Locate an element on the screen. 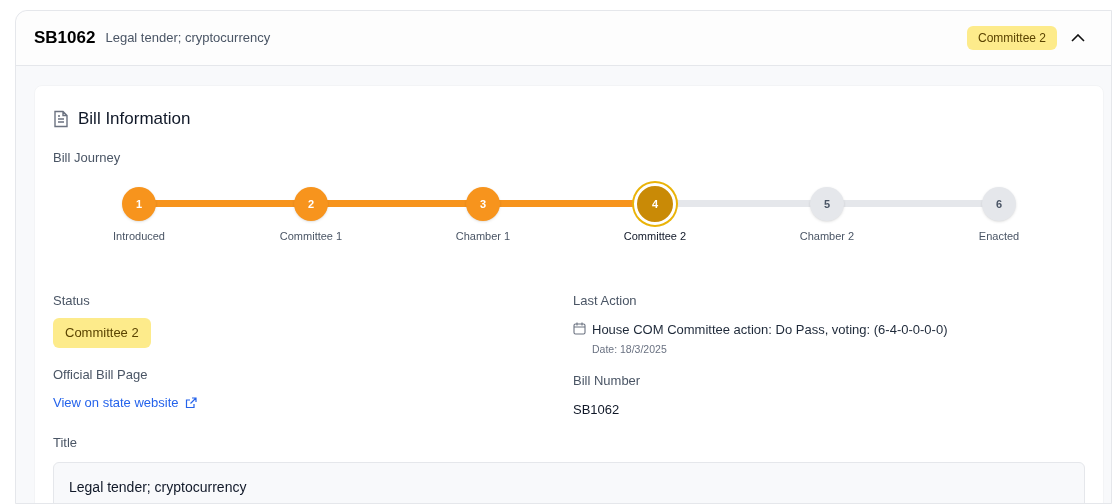 This screenshot has height=504, width=1112. field-label: Bill Number is located at coordinates (607, 381).